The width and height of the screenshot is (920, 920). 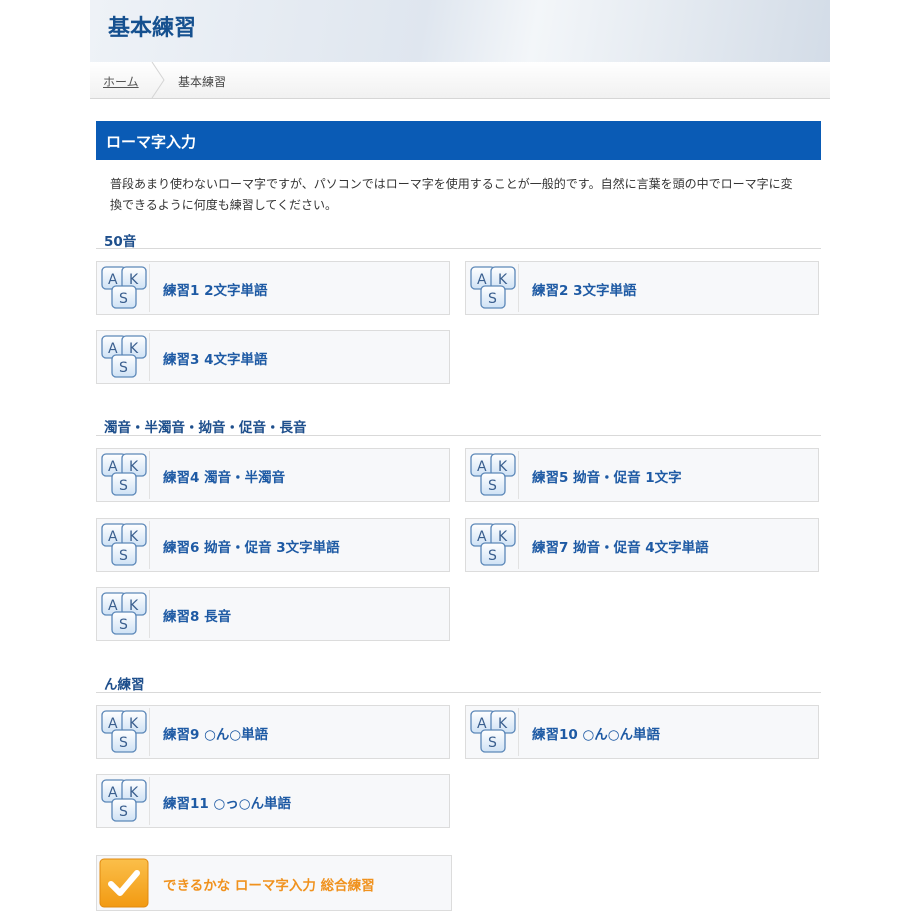 I want to click on practice-link-label: 練習6 拗音・促音 3文字単語, so click(x=251, y=548).